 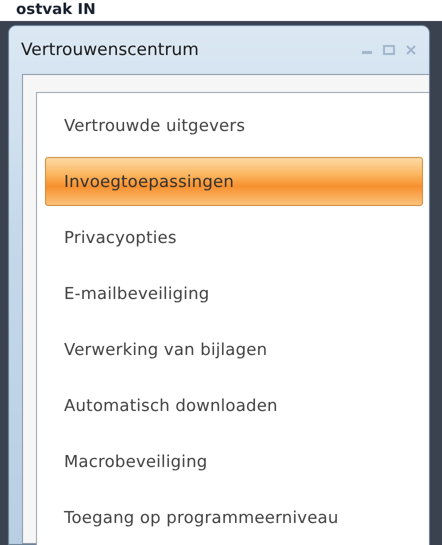 I want to click on nav-item: Macrobeveiliging, so click(x=234, y=461).